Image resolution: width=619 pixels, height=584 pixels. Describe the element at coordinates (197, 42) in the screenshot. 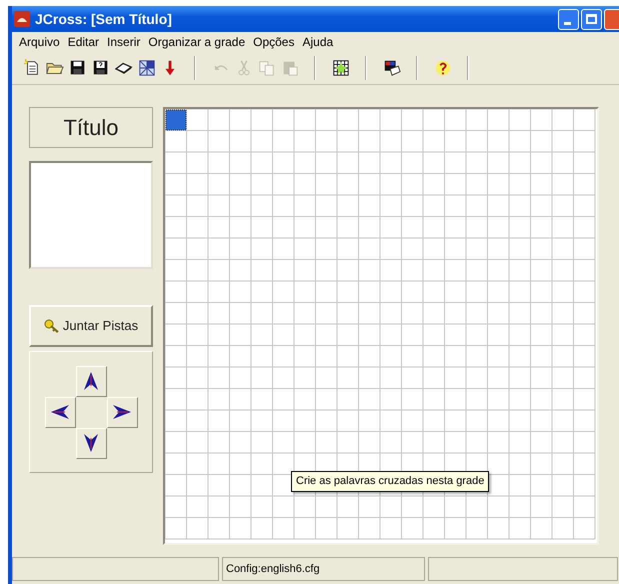

I see `menu-item: Organizar a grade` at that location.